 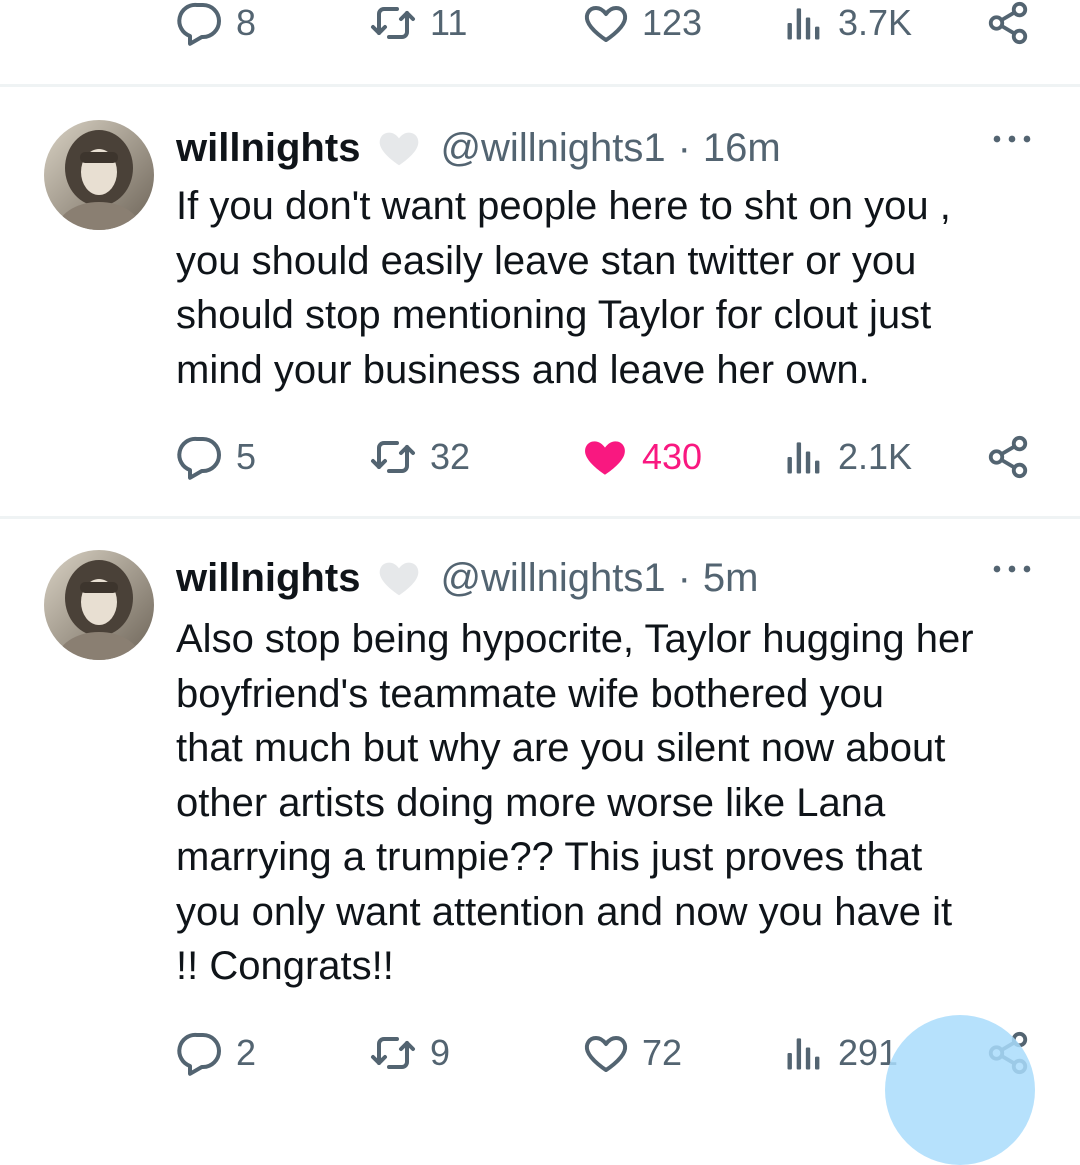 What do you see at coordinates (540, 457) in the screenshot?
I see `tweet-action-bar: 5 32 430 2.1K` at bounding box center [540, 457].